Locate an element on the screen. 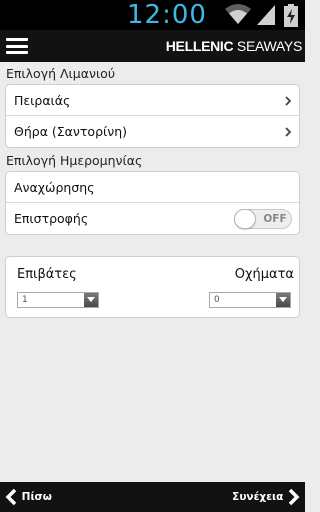 The image size is (320, 512). departure-date-row: Αναχώρησης is located at coordinates (152, 187).